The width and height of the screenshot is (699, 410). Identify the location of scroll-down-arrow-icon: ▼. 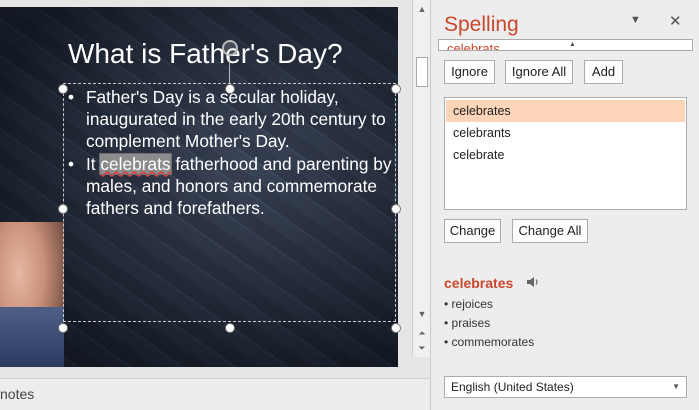
(422, 314).